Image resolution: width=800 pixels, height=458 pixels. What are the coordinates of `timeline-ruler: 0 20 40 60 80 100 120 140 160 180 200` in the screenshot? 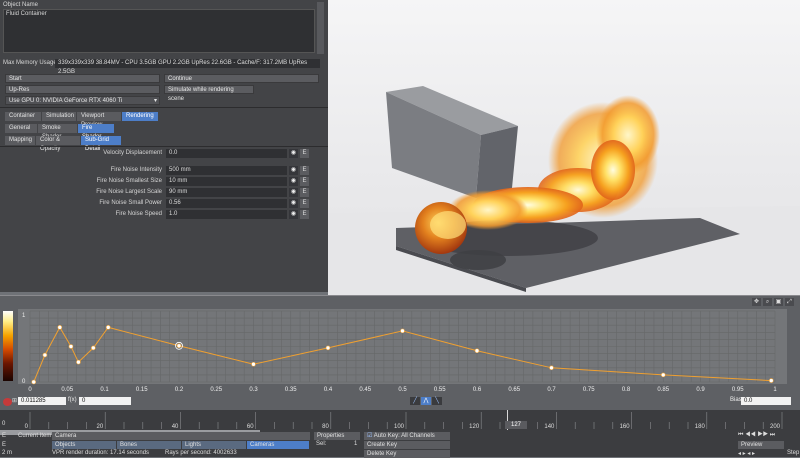 It's located at (400, 420).